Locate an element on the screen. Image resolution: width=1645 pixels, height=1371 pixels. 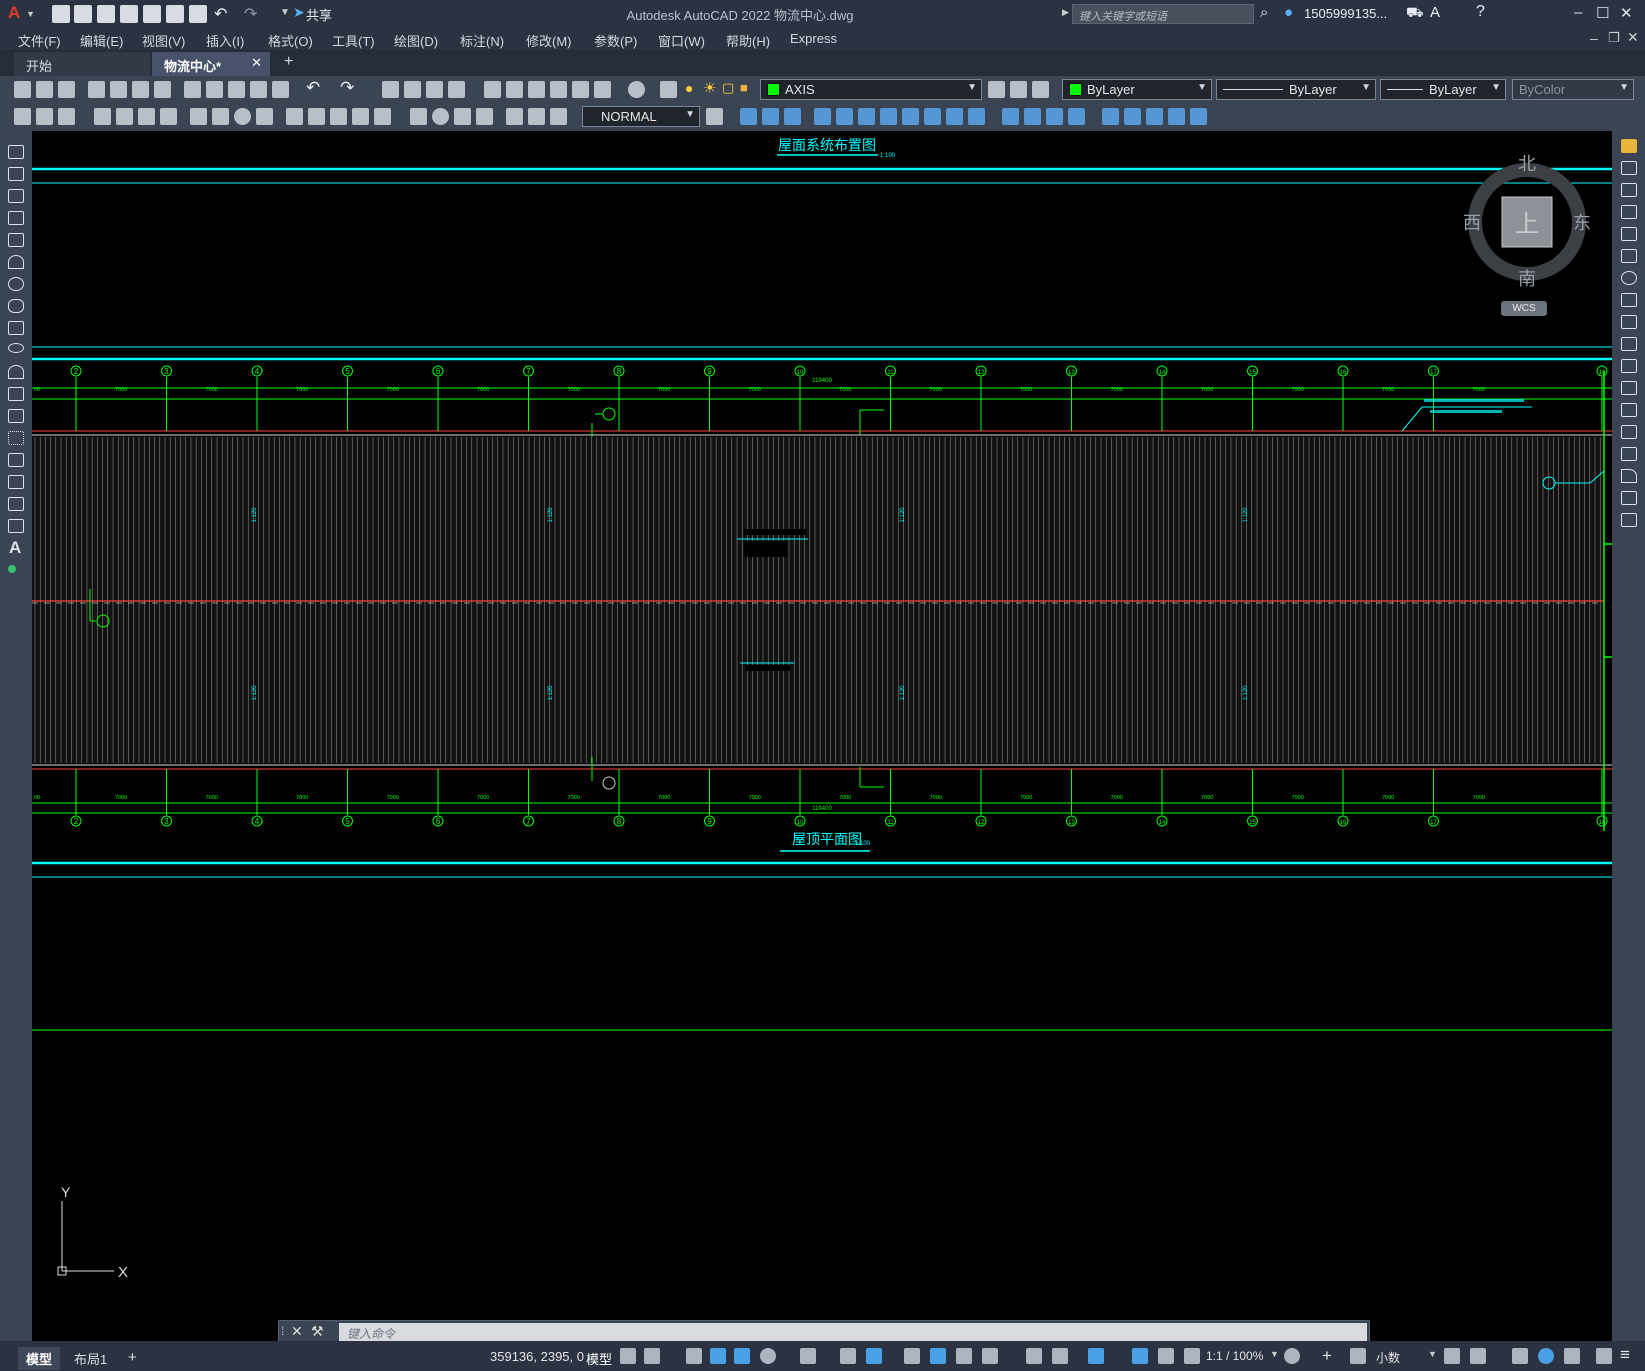
qnew-icon is located at coordinates (22, 89).